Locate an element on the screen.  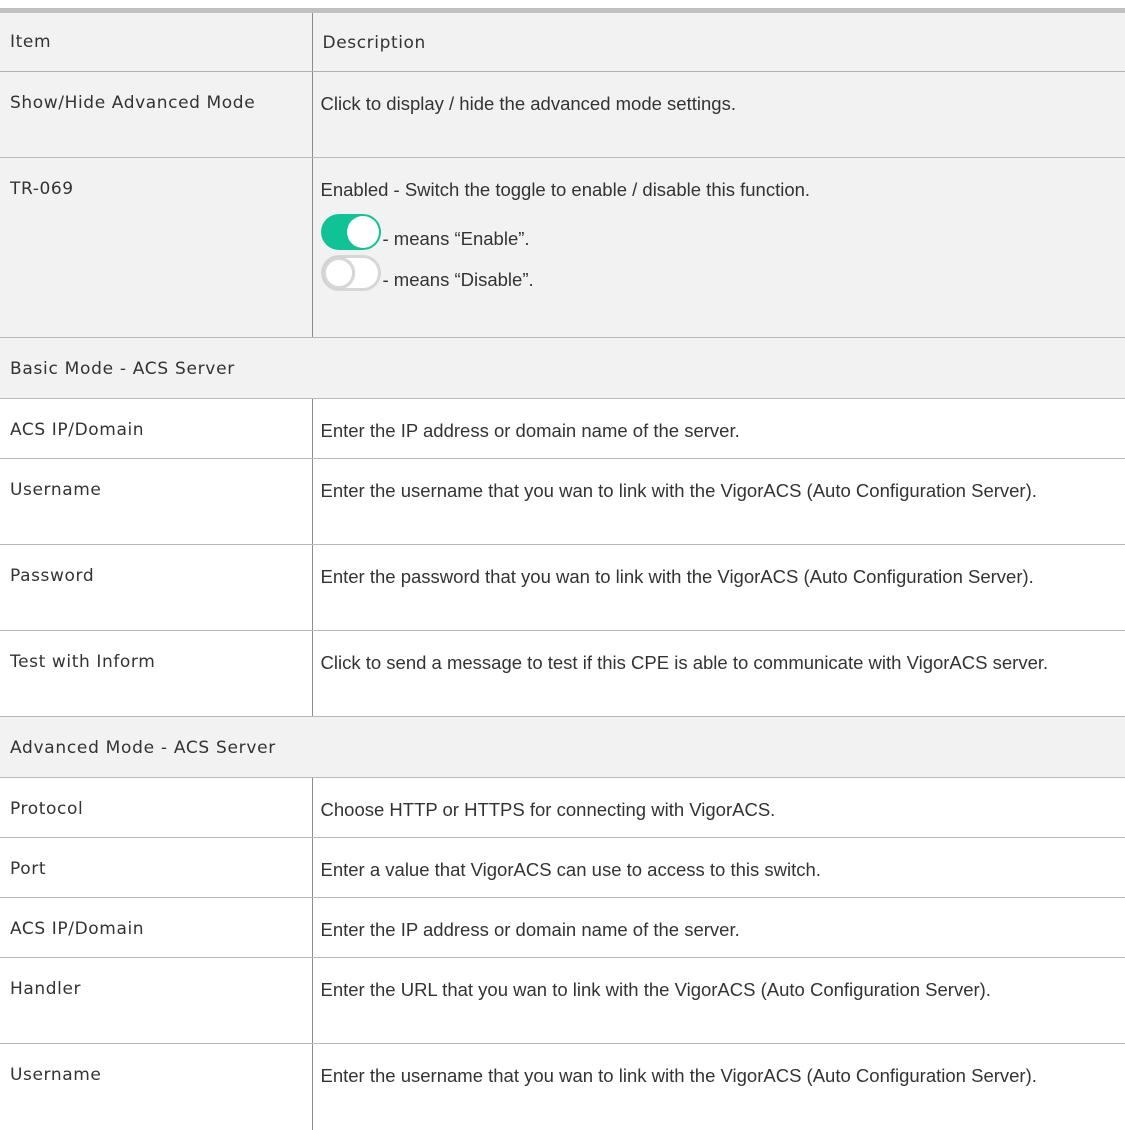
toggle-off-icon is located at coordinates (351, 273).